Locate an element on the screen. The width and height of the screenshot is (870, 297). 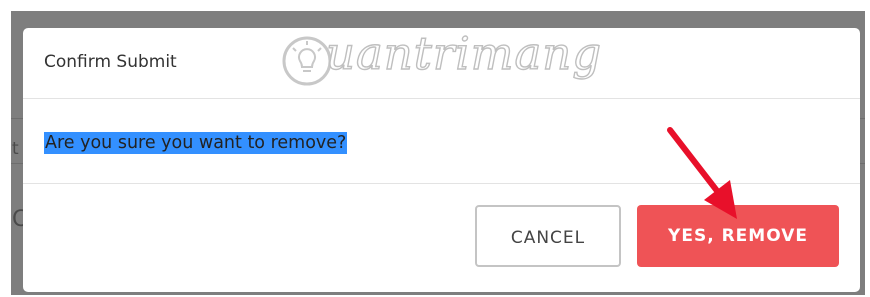
dialog-title: Confirm Submit is located at coordinates (110, 62).